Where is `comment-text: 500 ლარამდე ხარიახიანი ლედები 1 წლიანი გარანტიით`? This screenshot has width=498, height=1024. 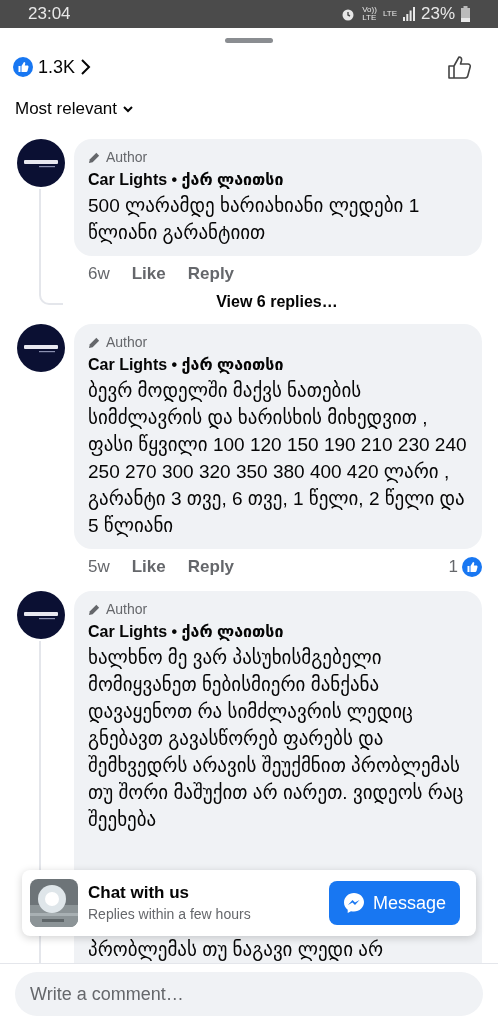 comment-text: 500 ლარამდე ხარიახიანი ლედები 1 წლიანი გარანტიით is located at coordinates (254, 220).